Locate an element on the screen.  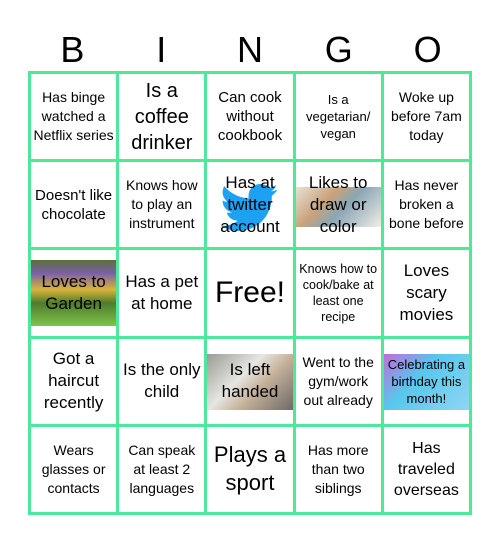
cell-text: Has traveled overseas is located at coordinates (426, 469).